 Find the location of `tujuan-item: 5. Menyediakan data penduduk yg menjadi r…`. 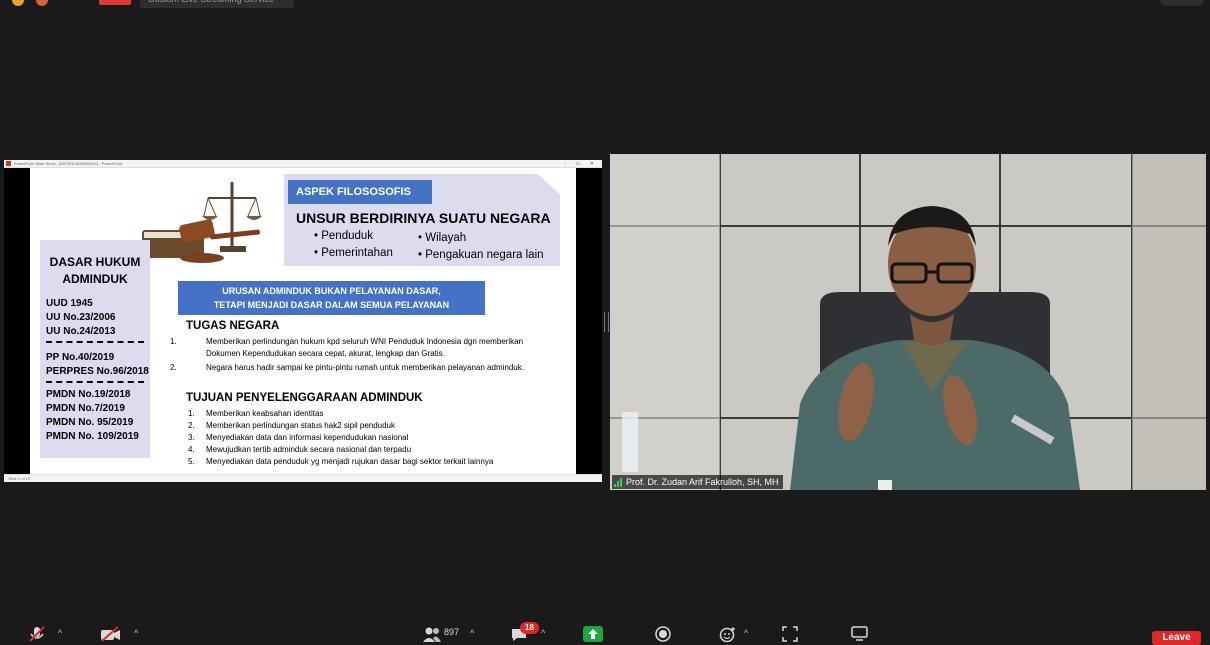

tujuan-item: 5. Menyediakan data penduduk yg menjadi r… is located at coordinates (341, 461).